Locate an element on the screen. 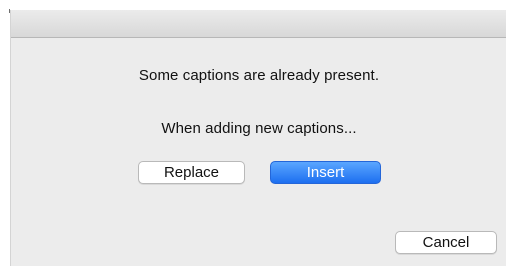 This screenshot has height=266, width=509. dialog-message: Some captions are already present. is located at coordinates (259, 75).